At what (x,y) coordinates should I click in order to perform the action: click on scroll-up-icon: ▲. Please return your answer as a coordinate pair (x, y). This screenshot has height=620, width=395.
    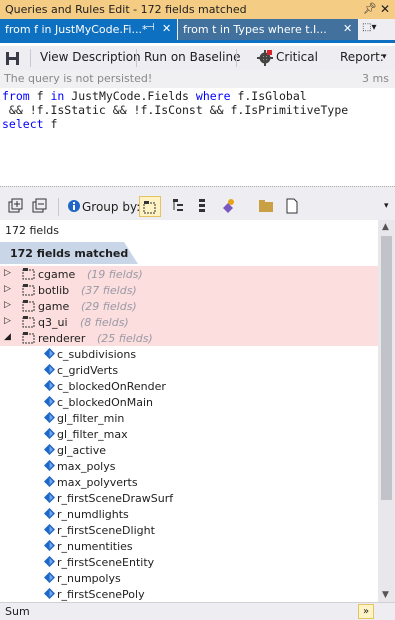
    Looking at the image, I should click on (385, 227).